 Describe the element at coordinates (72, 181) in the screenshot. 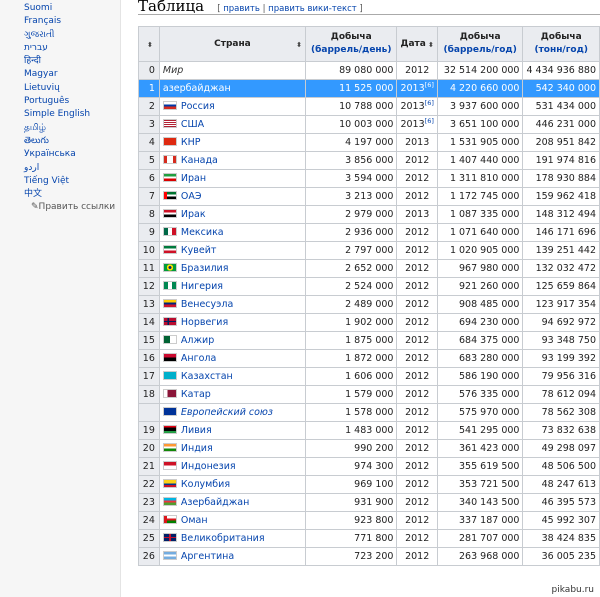

I see `language-link: Tiếng Việt` at that location.